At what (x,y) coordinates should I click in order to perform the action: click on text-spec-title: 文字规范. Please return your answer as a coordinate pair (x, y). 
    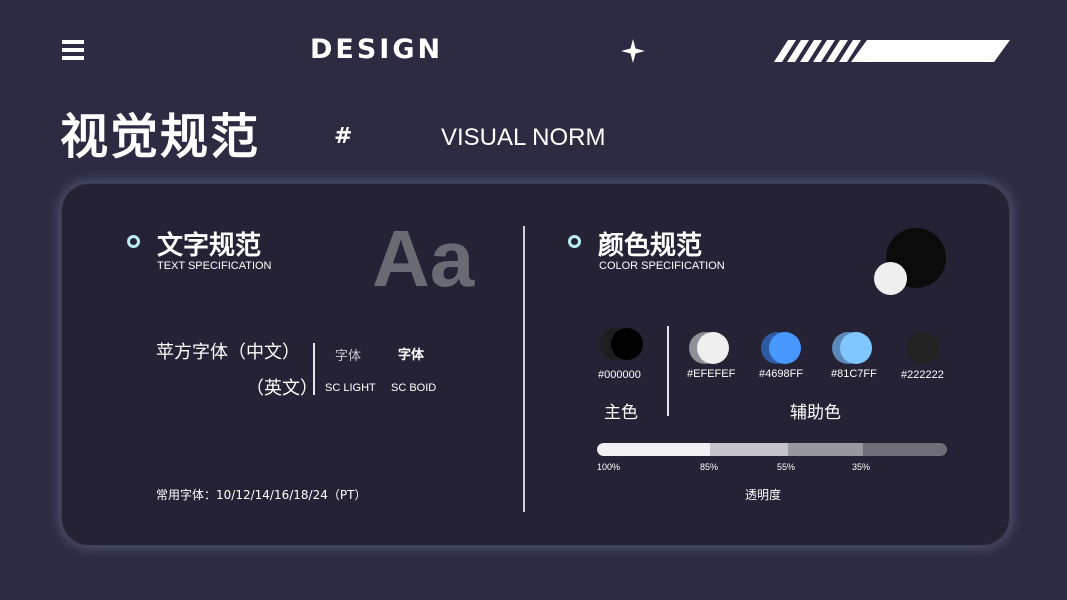
    Looking at the image, I should click on (209, 246).